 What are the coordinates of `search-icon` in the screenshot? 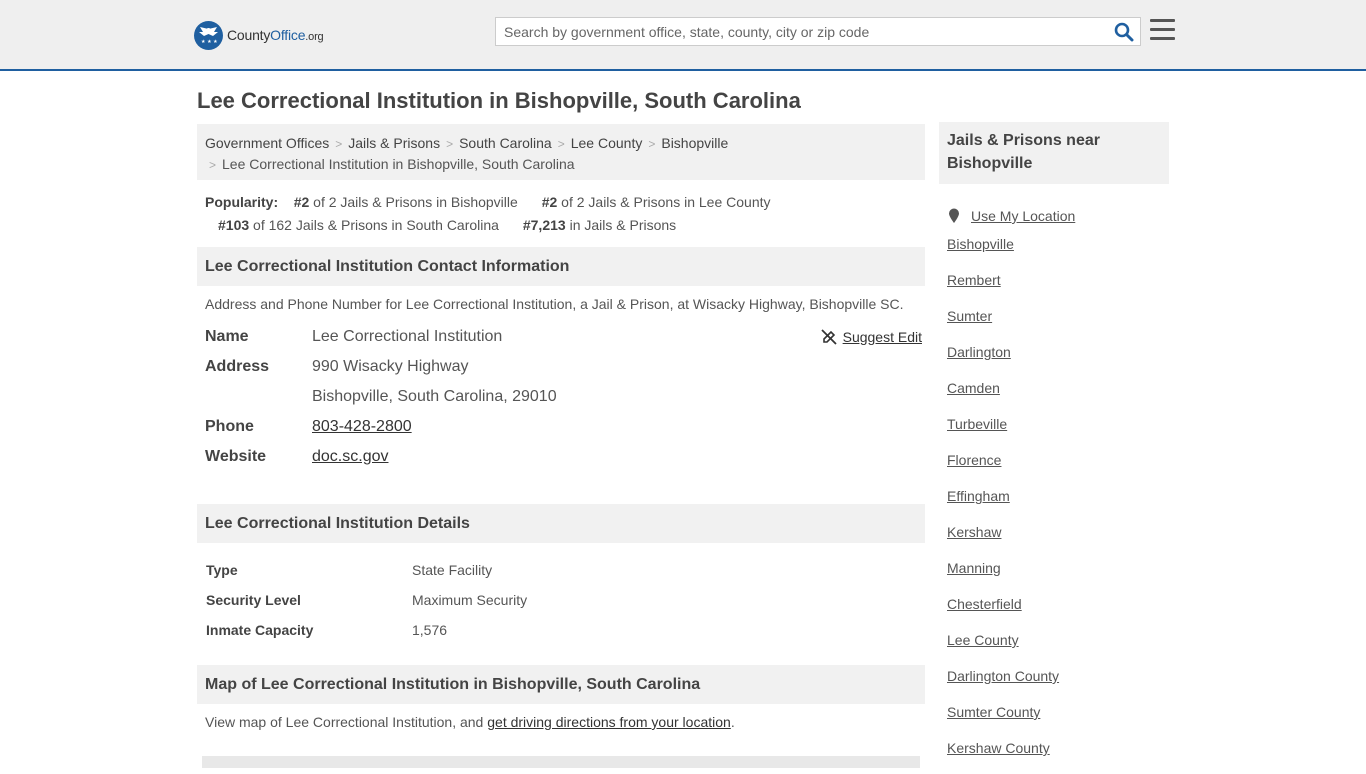 It's located at (1124, 32).